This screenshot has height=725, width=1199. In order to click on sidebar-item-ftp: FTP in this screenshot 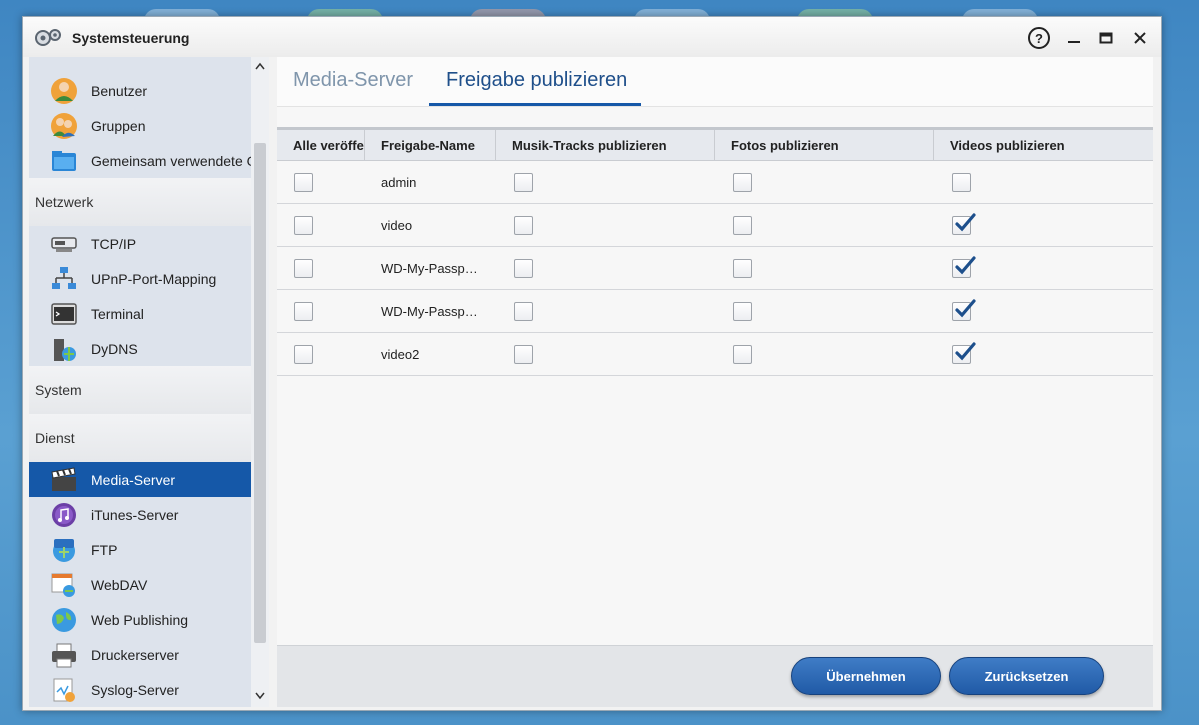, I will do `click(140, 549)`.